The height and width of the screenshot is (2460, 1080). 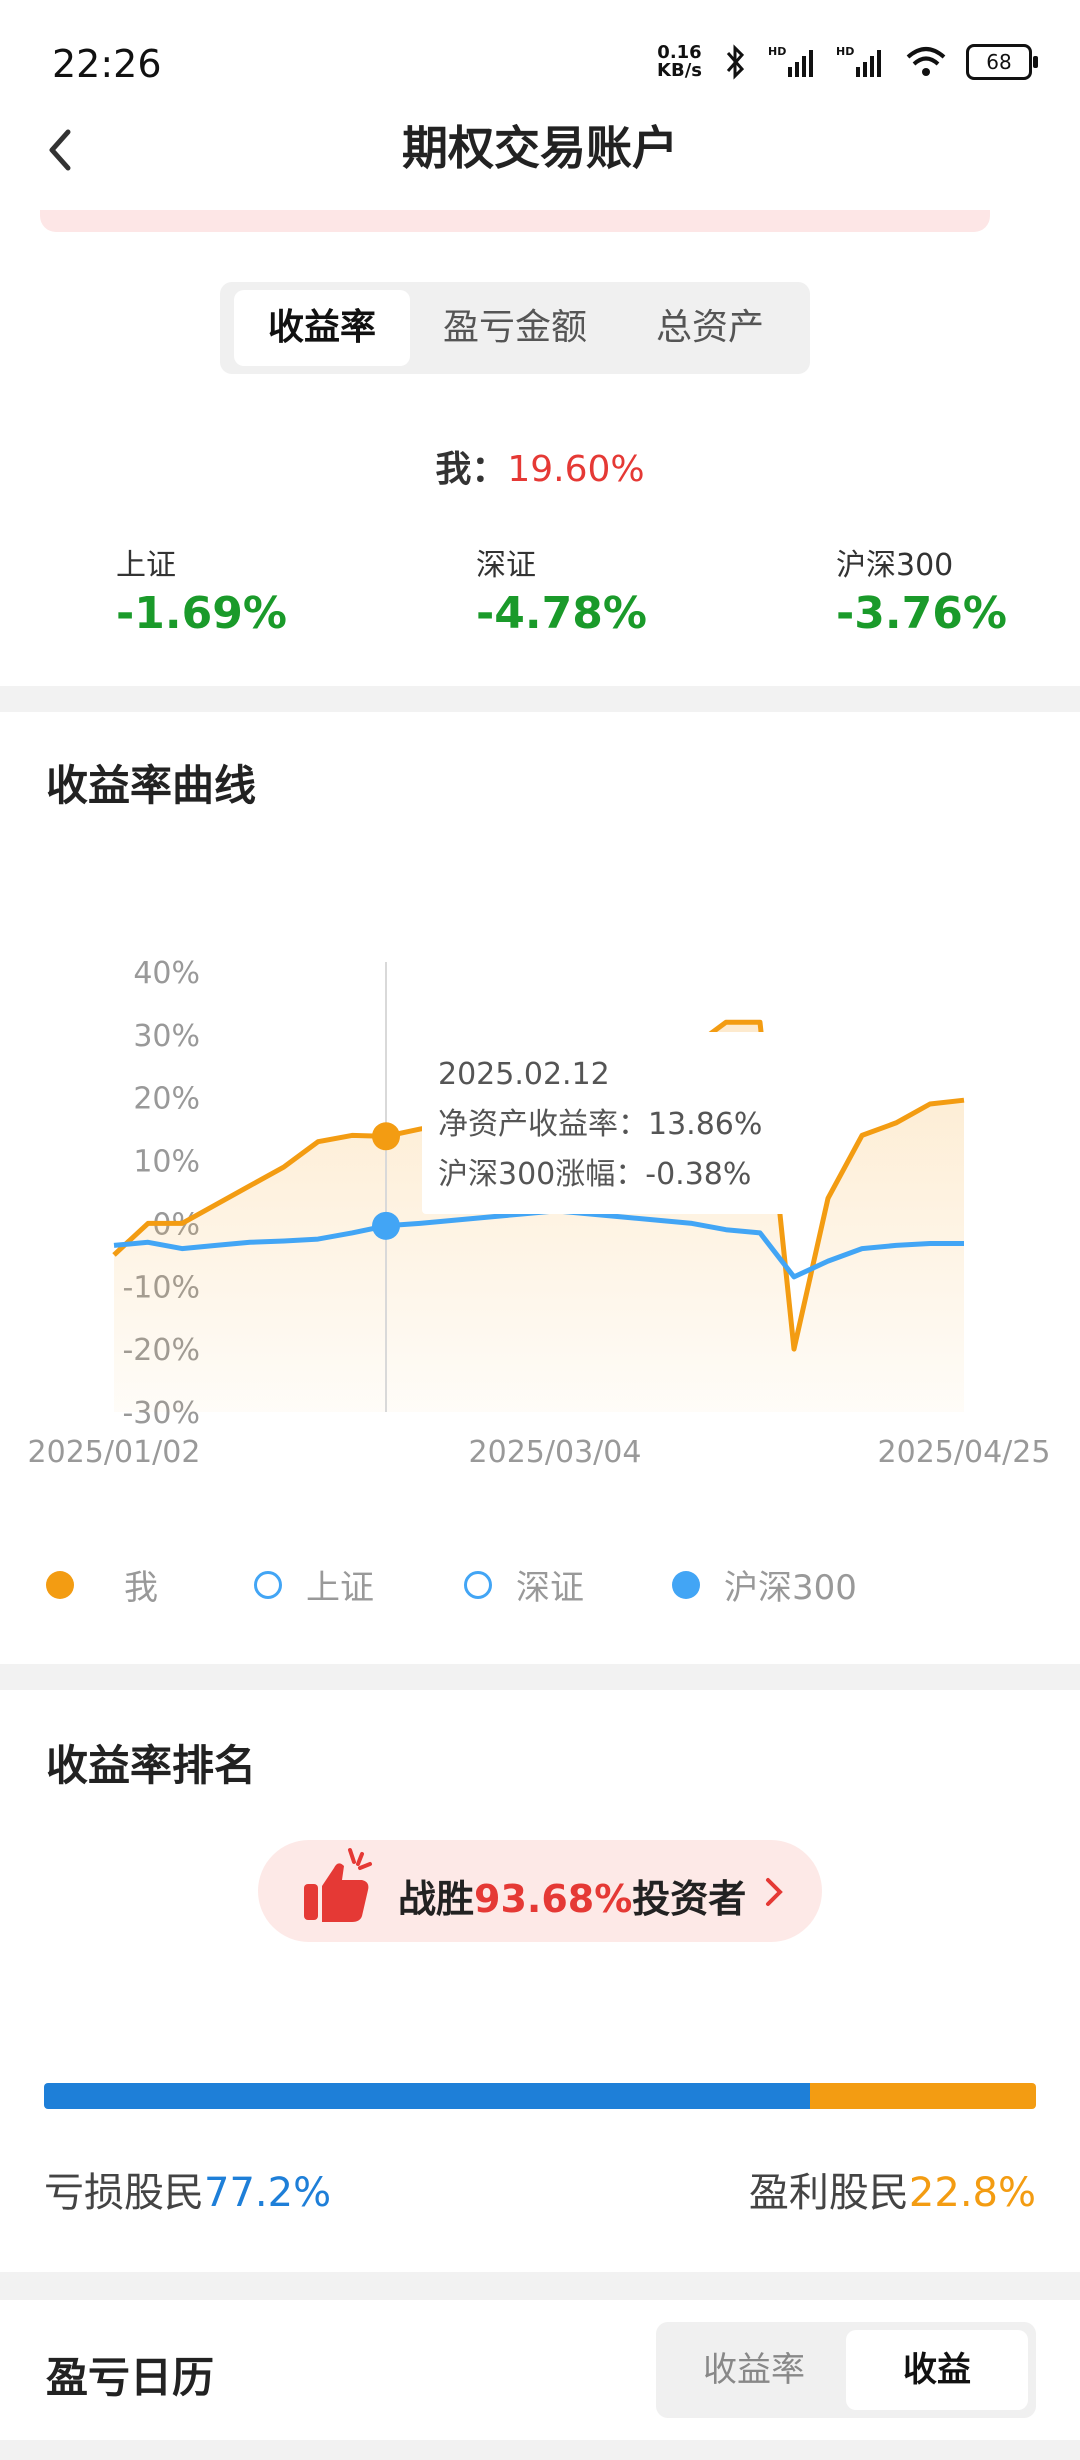 What do you see at coordinates (146, 565) in the screenshot?
I see `index-name: 上证` at bounding box center [146, 565].